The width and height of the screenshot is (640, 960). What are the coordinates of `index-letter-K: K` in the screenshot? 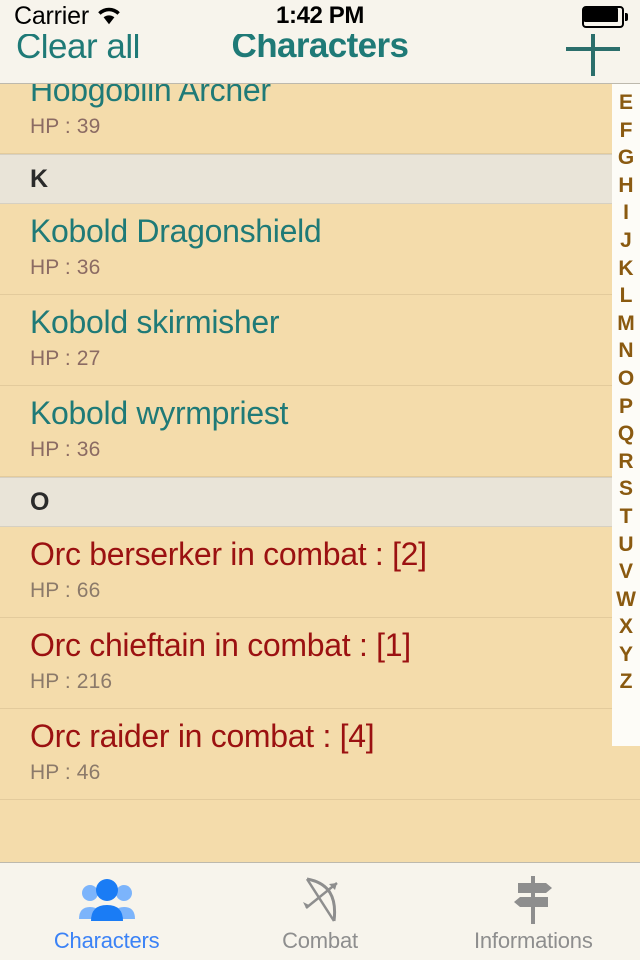 It's located at (626, 269).